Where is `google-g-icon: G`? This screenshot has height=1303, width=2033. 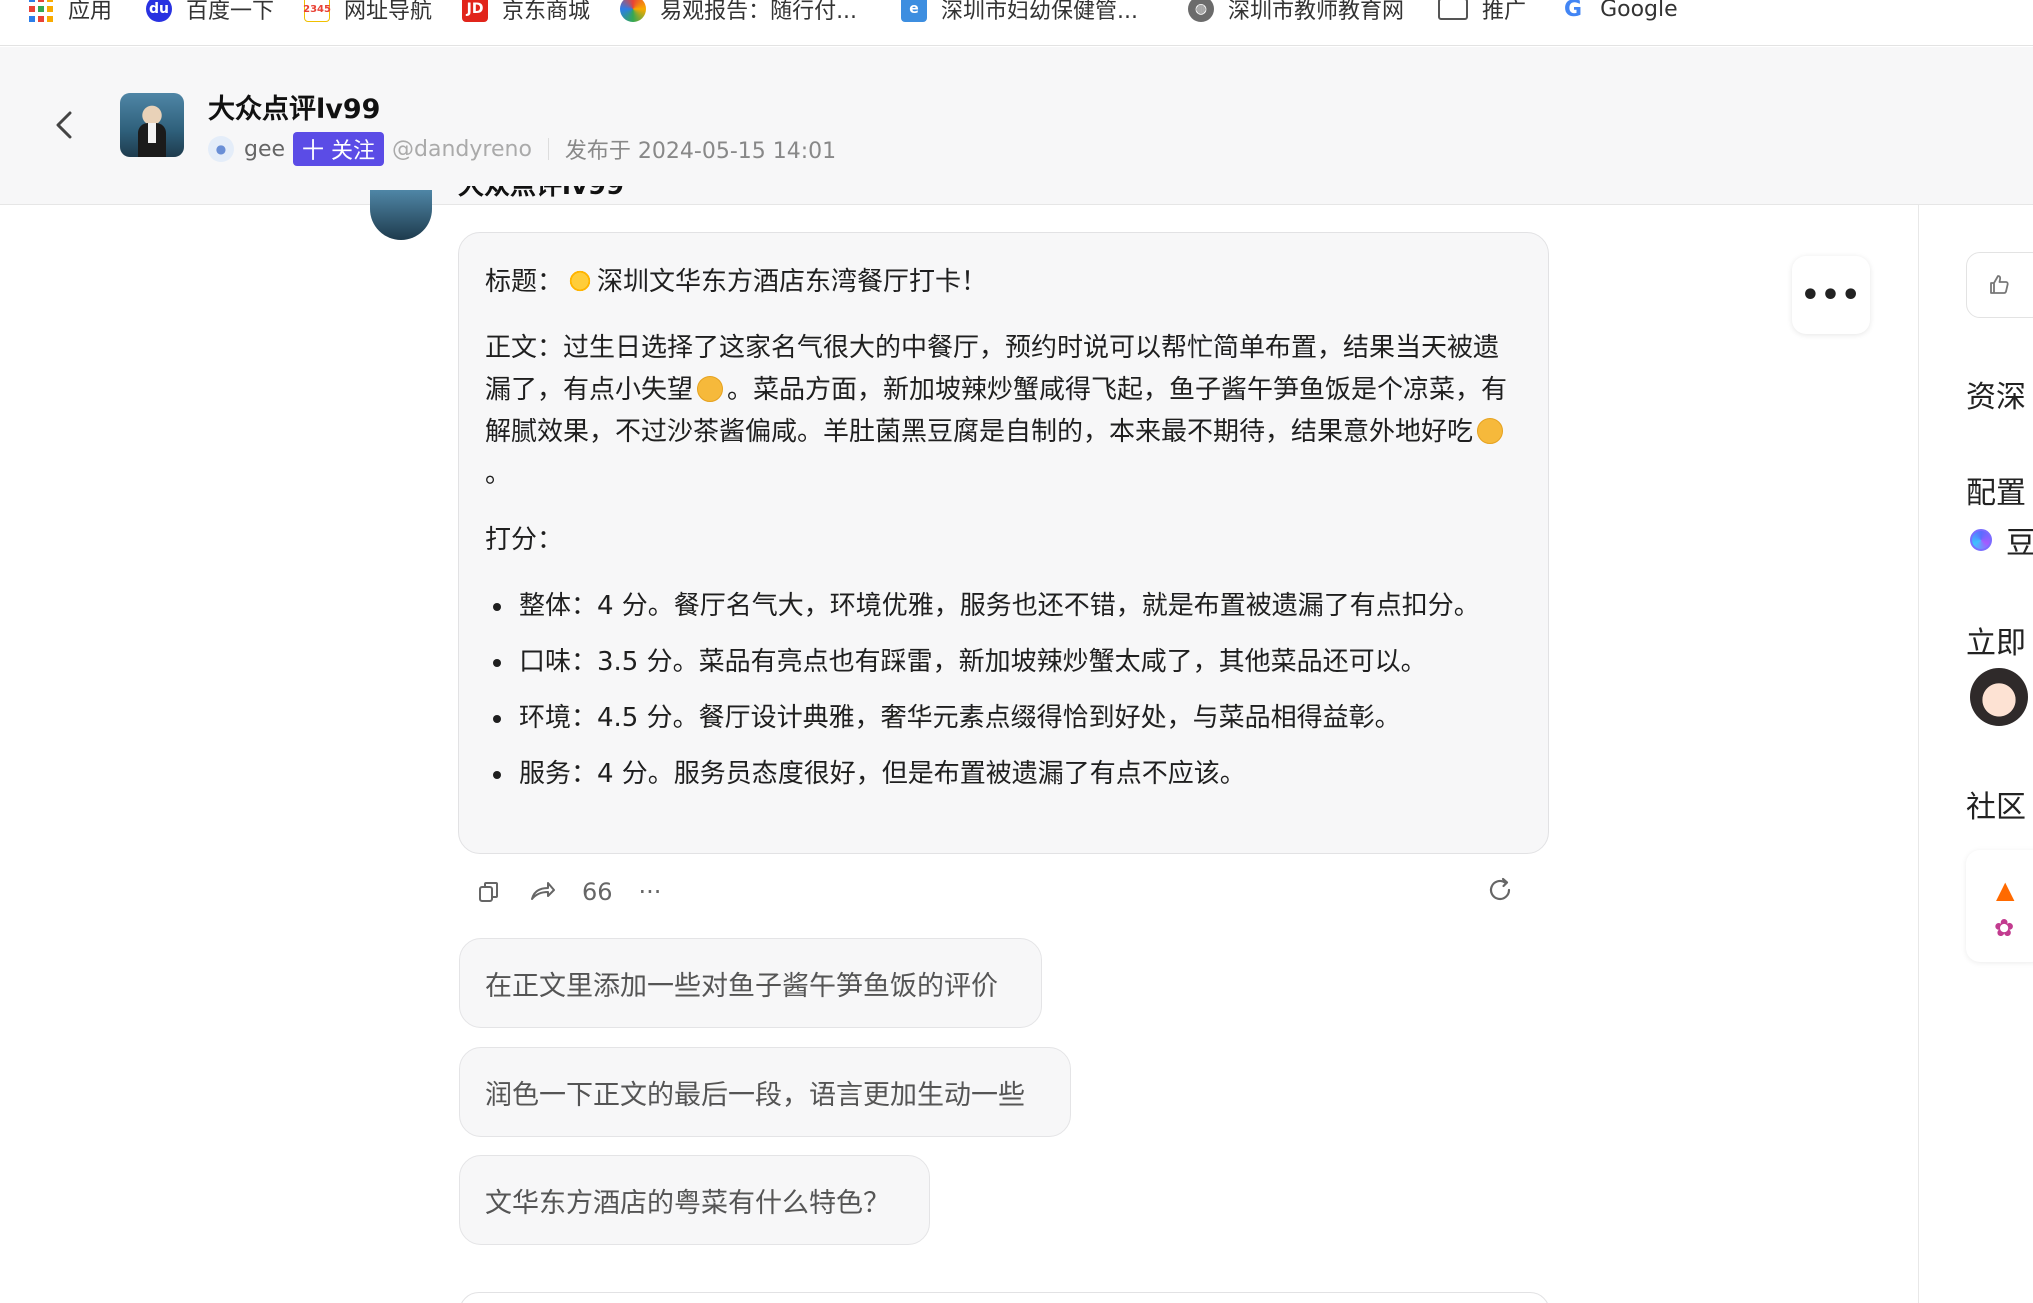
google-g-icon: G is located at coordinates (1573, 11).